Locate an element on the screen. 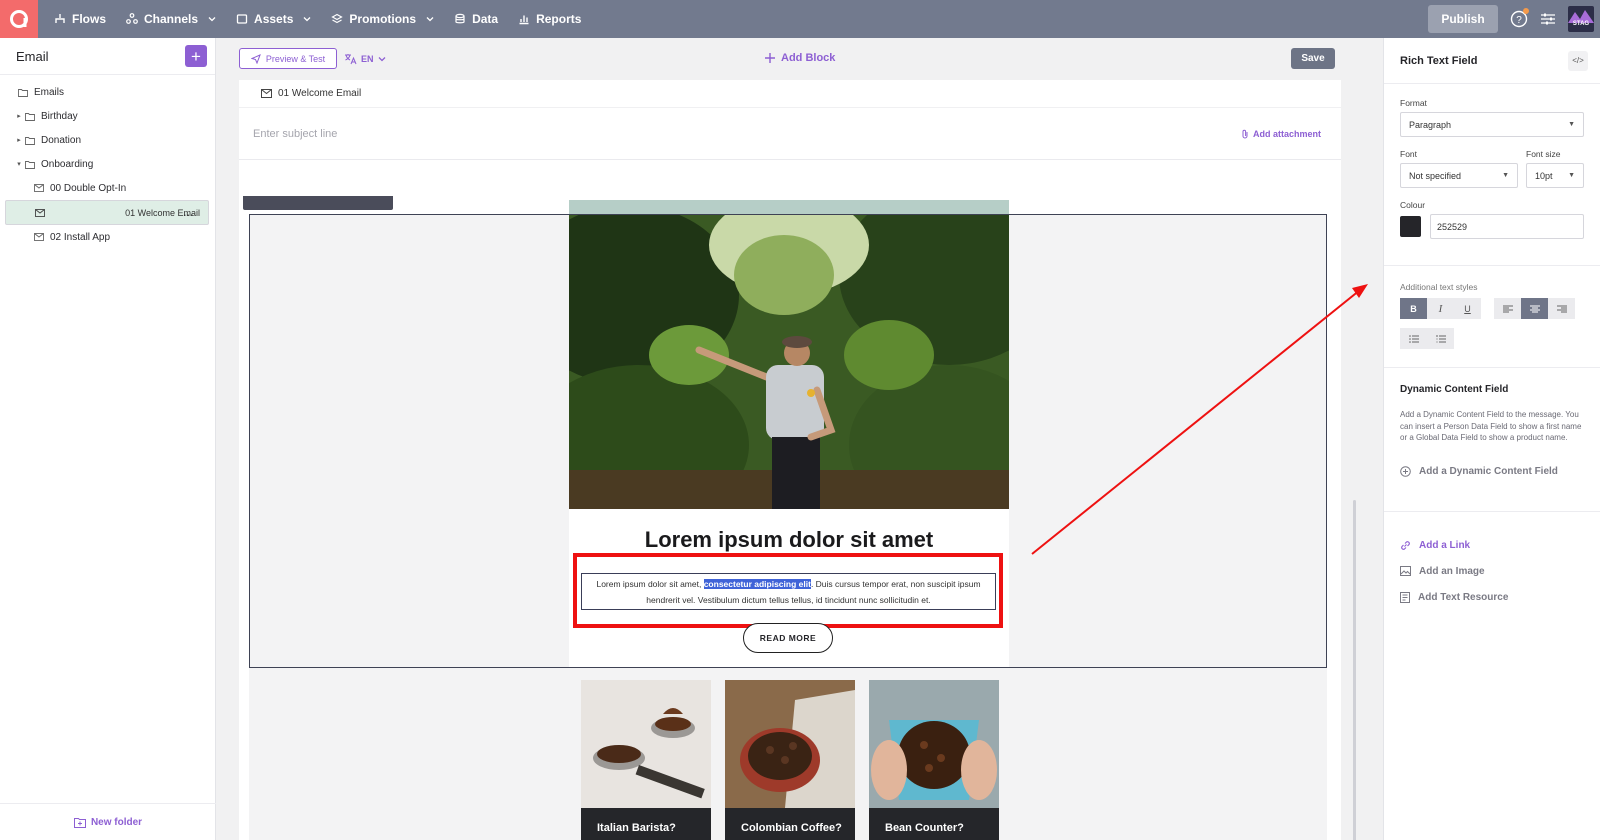 The height and width of the screenshot is (840, 1600). align-left-icon is located at coordinates (1507, 309).